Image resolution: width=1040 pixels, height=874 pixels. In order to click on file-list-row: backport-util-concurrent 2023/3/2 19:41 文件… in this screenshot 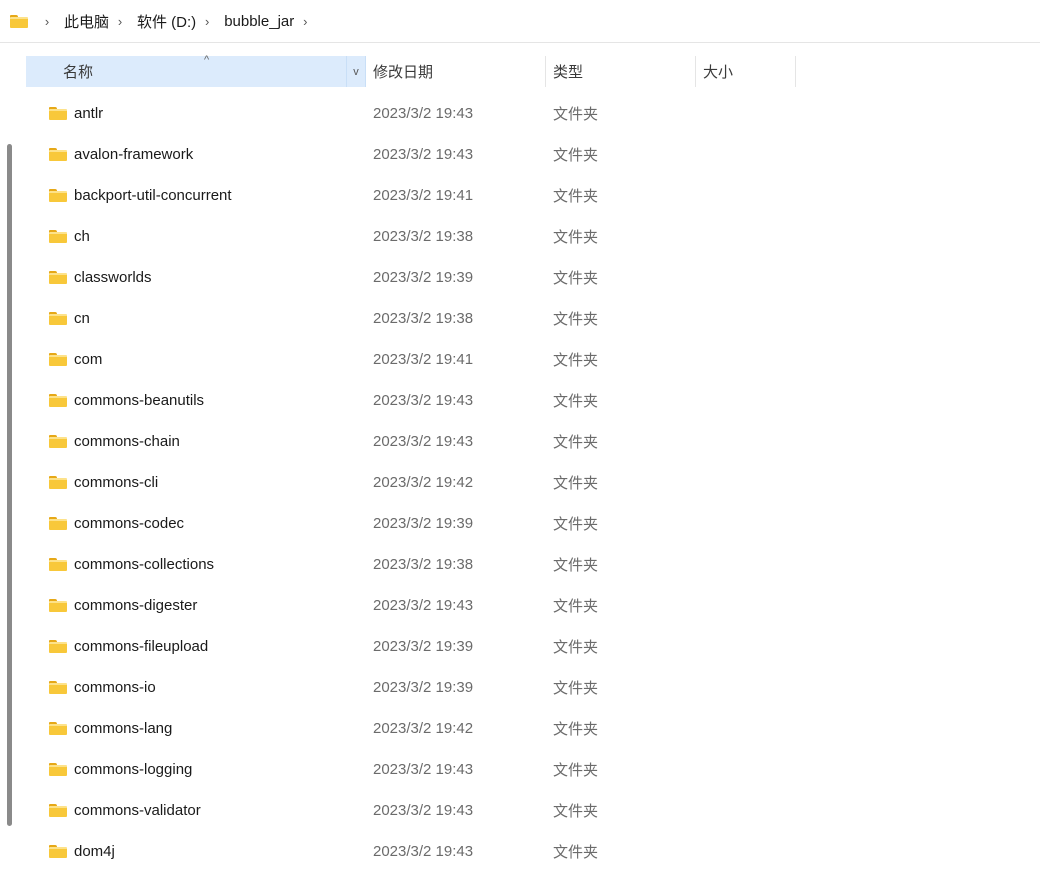, I will do `click(526, 195)`.